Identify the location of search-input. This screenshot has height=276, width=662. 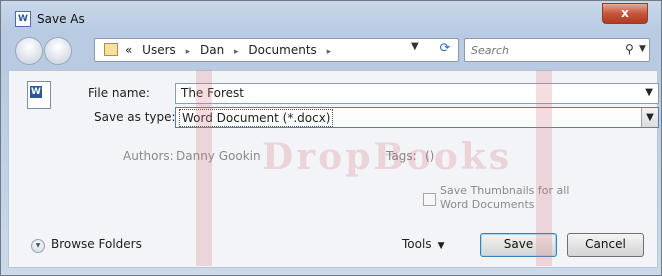
(541, 50).